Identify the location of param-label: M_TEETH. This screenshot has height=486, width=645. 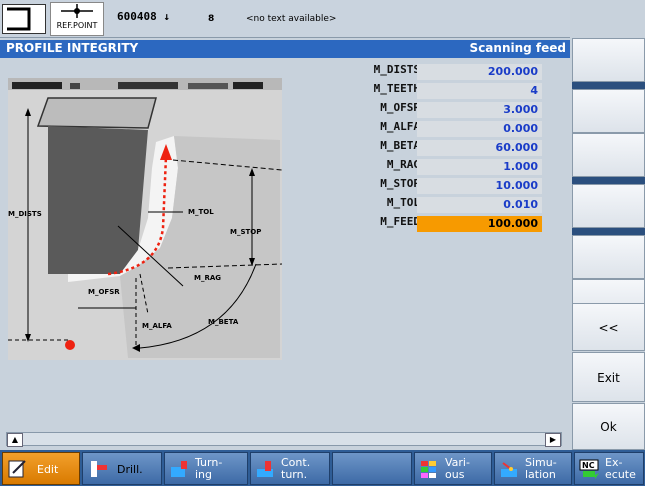
(396, 88).